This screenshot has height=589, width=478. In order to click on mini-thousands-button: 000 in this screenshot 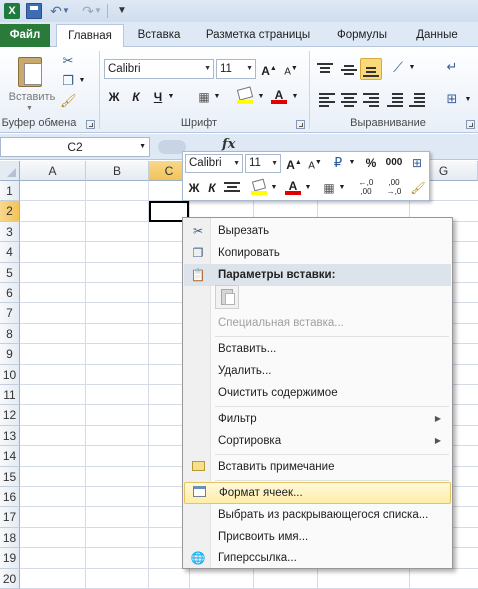, I will do `click(394, 163)`.